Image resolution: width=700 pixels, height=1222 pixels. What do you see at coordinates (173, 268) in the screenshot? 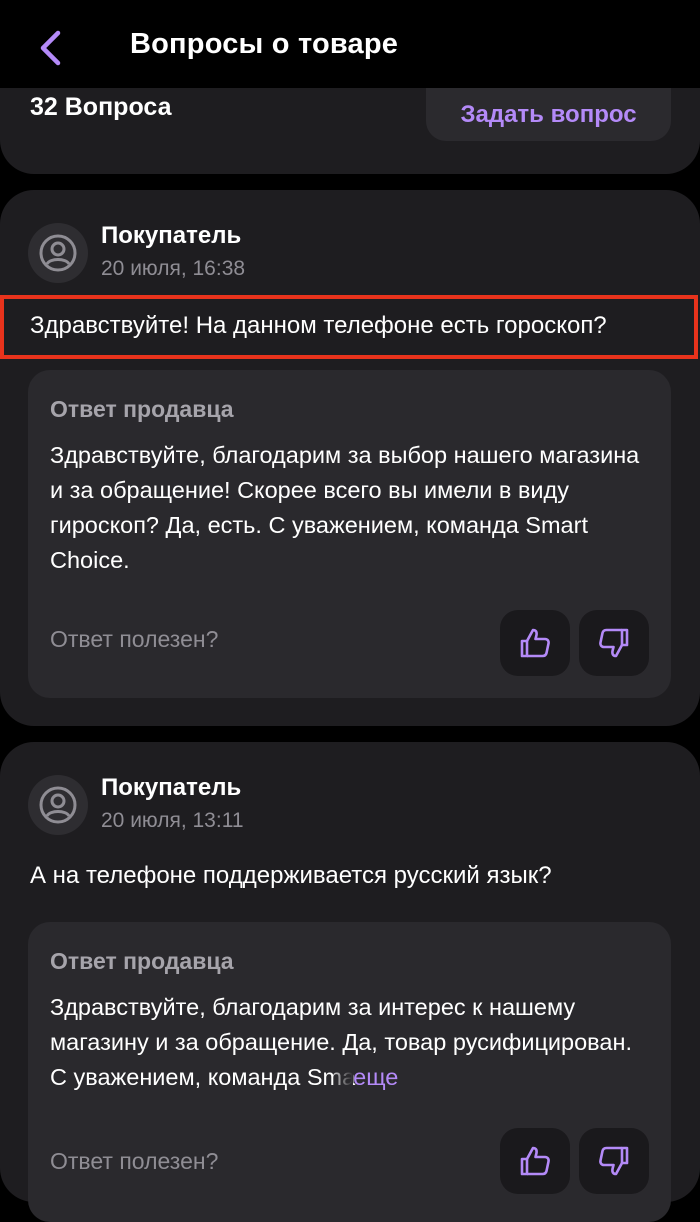
I see `question-date: 20 июля, 16:38` at bounding box center [173, 268].